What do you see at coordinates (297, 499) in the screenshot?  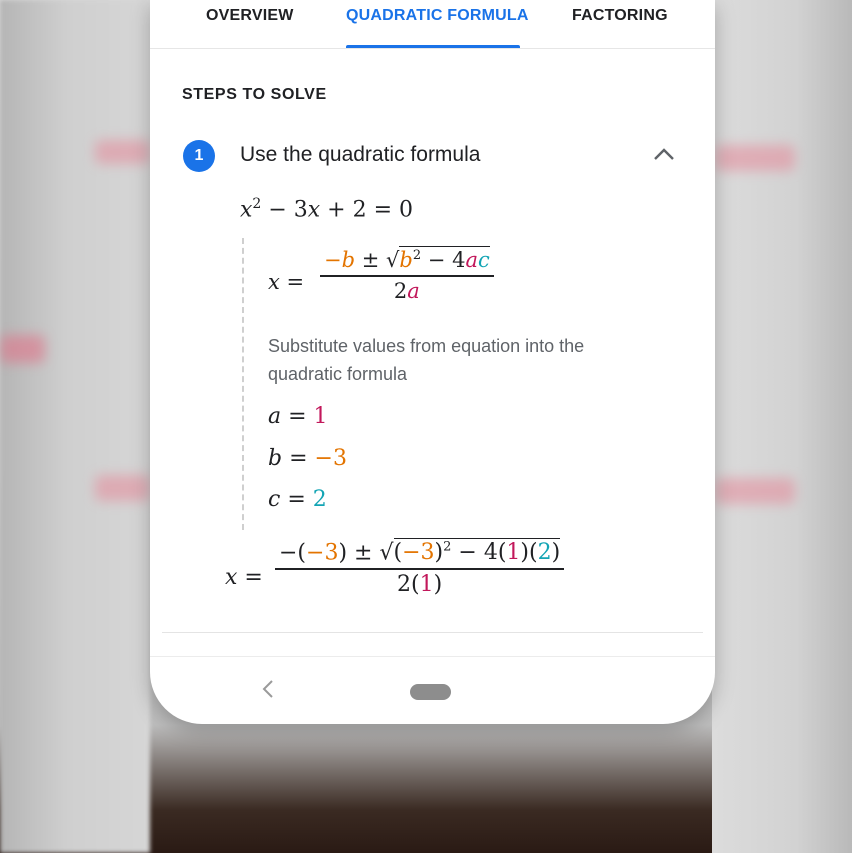 I see `coefficient-c: c = 2` at bounding box center [297, 499].